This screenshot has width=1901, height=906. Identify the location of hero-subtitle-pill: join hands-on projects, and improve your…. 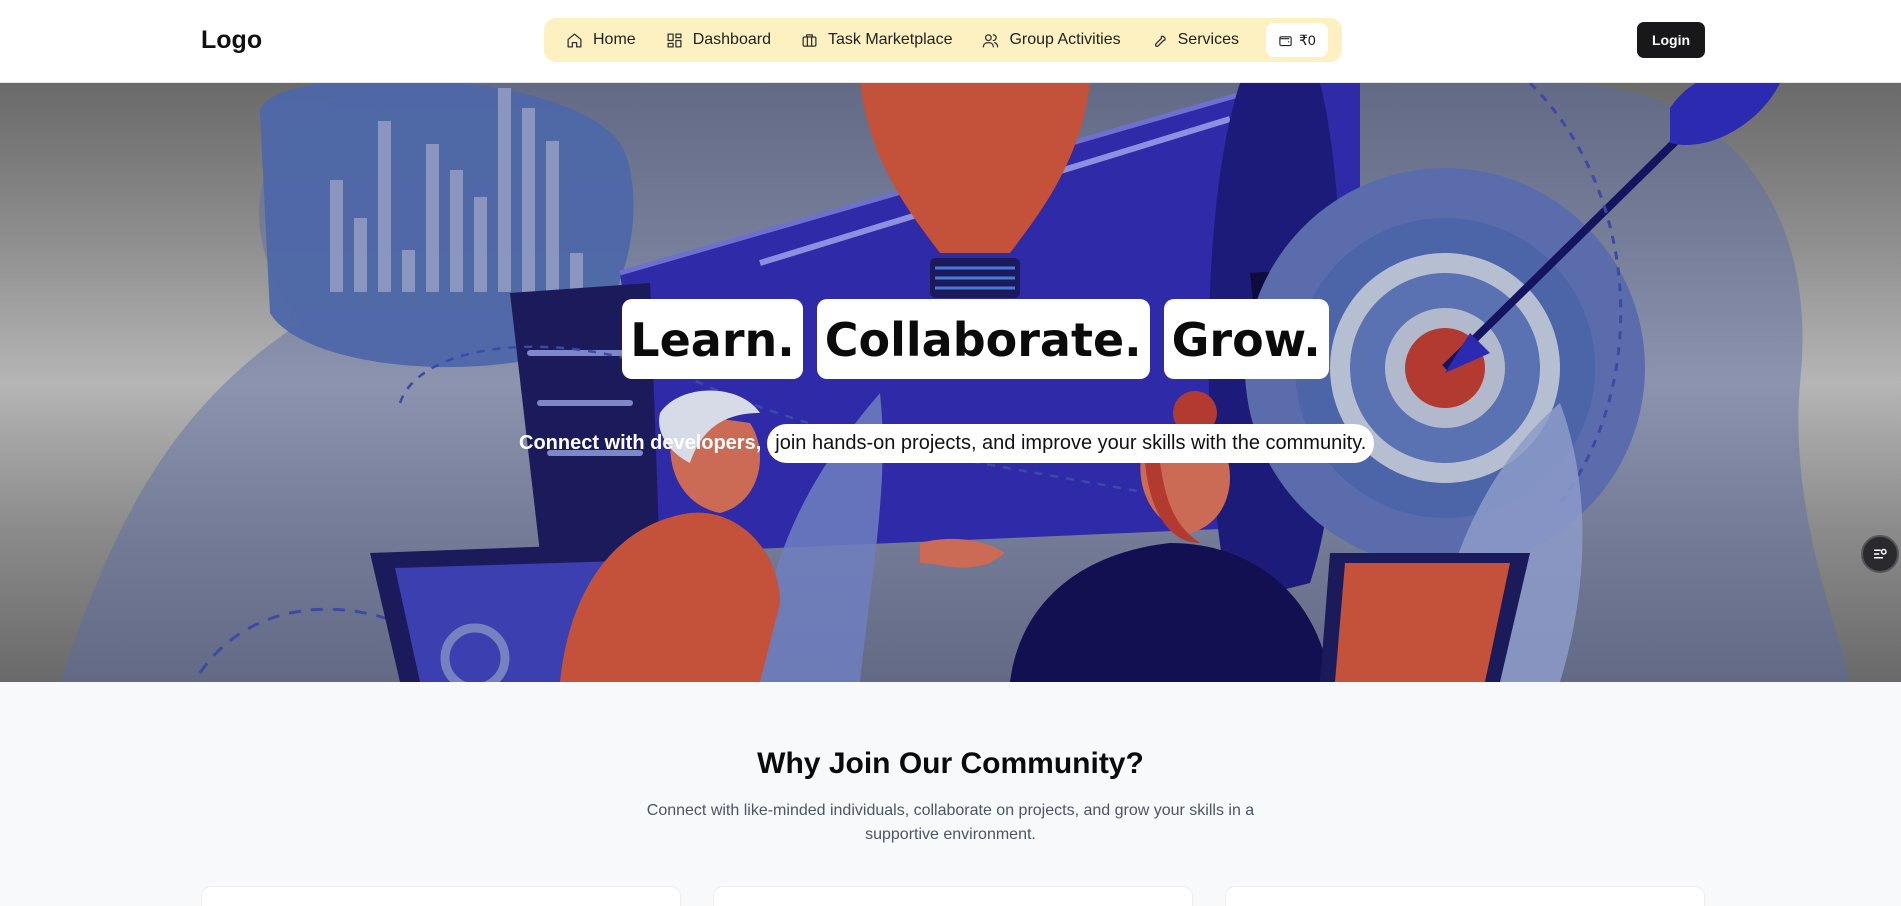
(1071, 443).